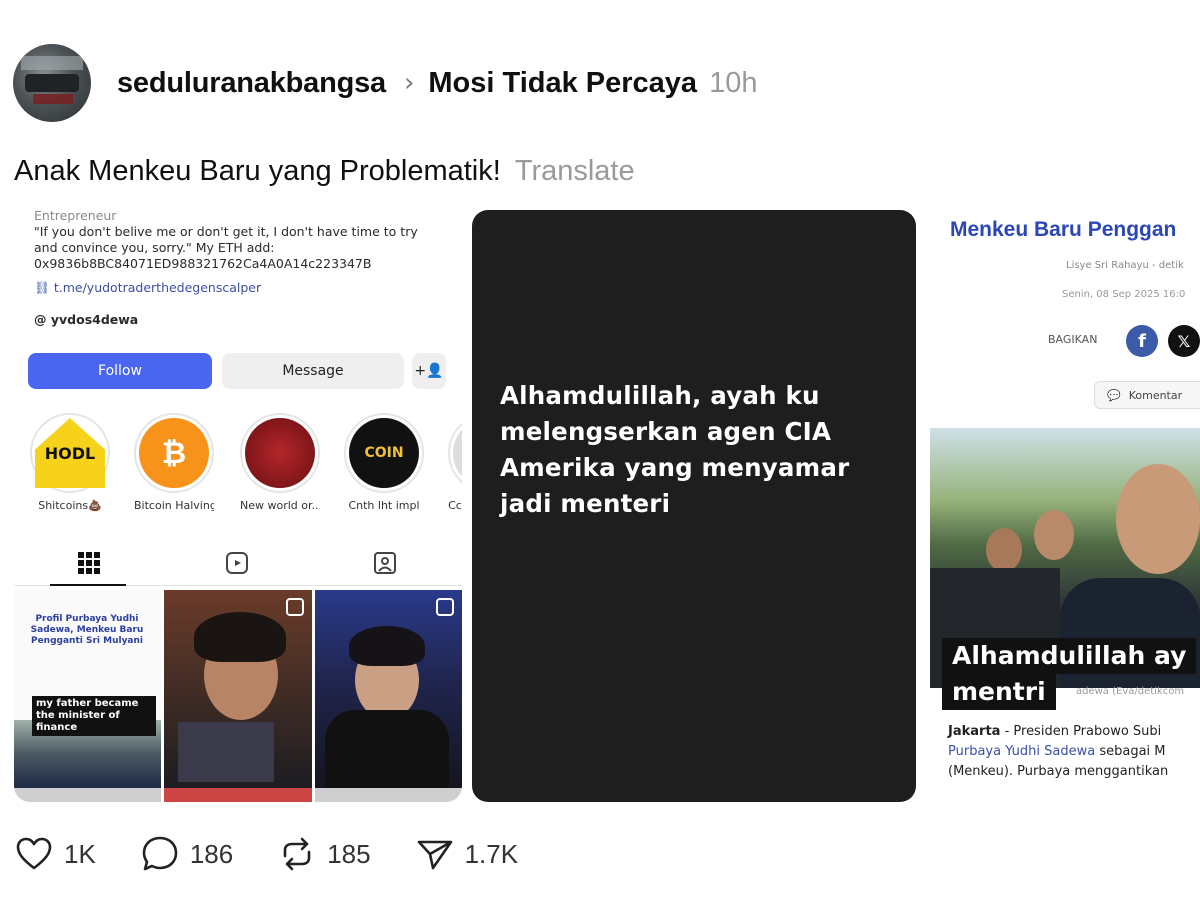 This screenshot has height=900, width=1200. What do you see at coordinates (1058, 771) in the screenshot?
I see `body-line-3: (Menkeu). Purbaya menggantikan` at bounding box center [1058, 771].